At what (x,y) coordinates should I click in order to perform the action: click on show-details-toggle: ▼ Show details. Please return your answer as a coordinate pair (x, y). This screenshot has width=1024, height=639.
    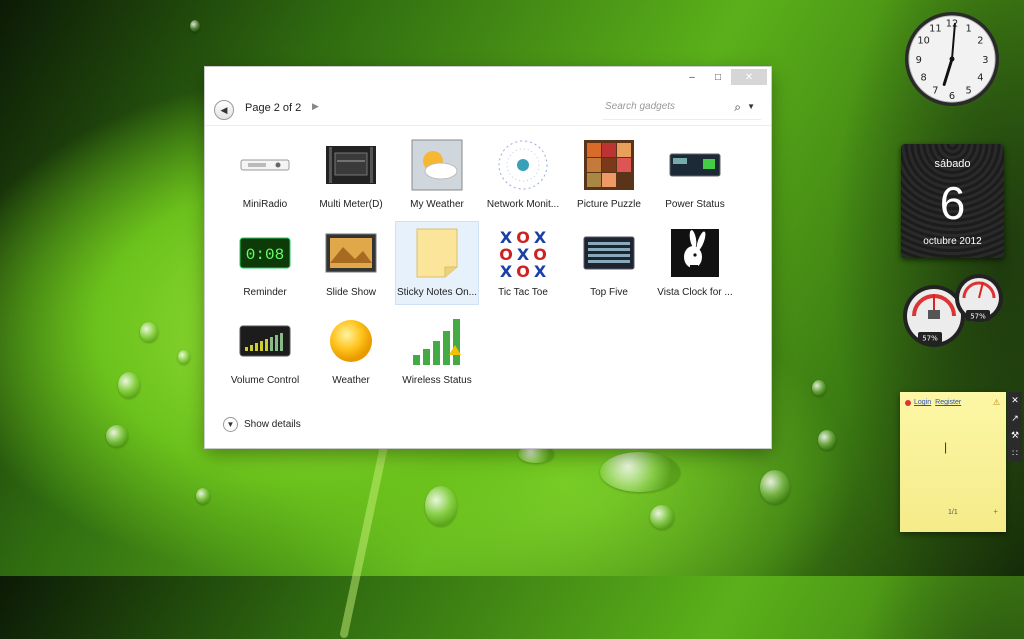
    Looking at the image, I should click on (262, 424).